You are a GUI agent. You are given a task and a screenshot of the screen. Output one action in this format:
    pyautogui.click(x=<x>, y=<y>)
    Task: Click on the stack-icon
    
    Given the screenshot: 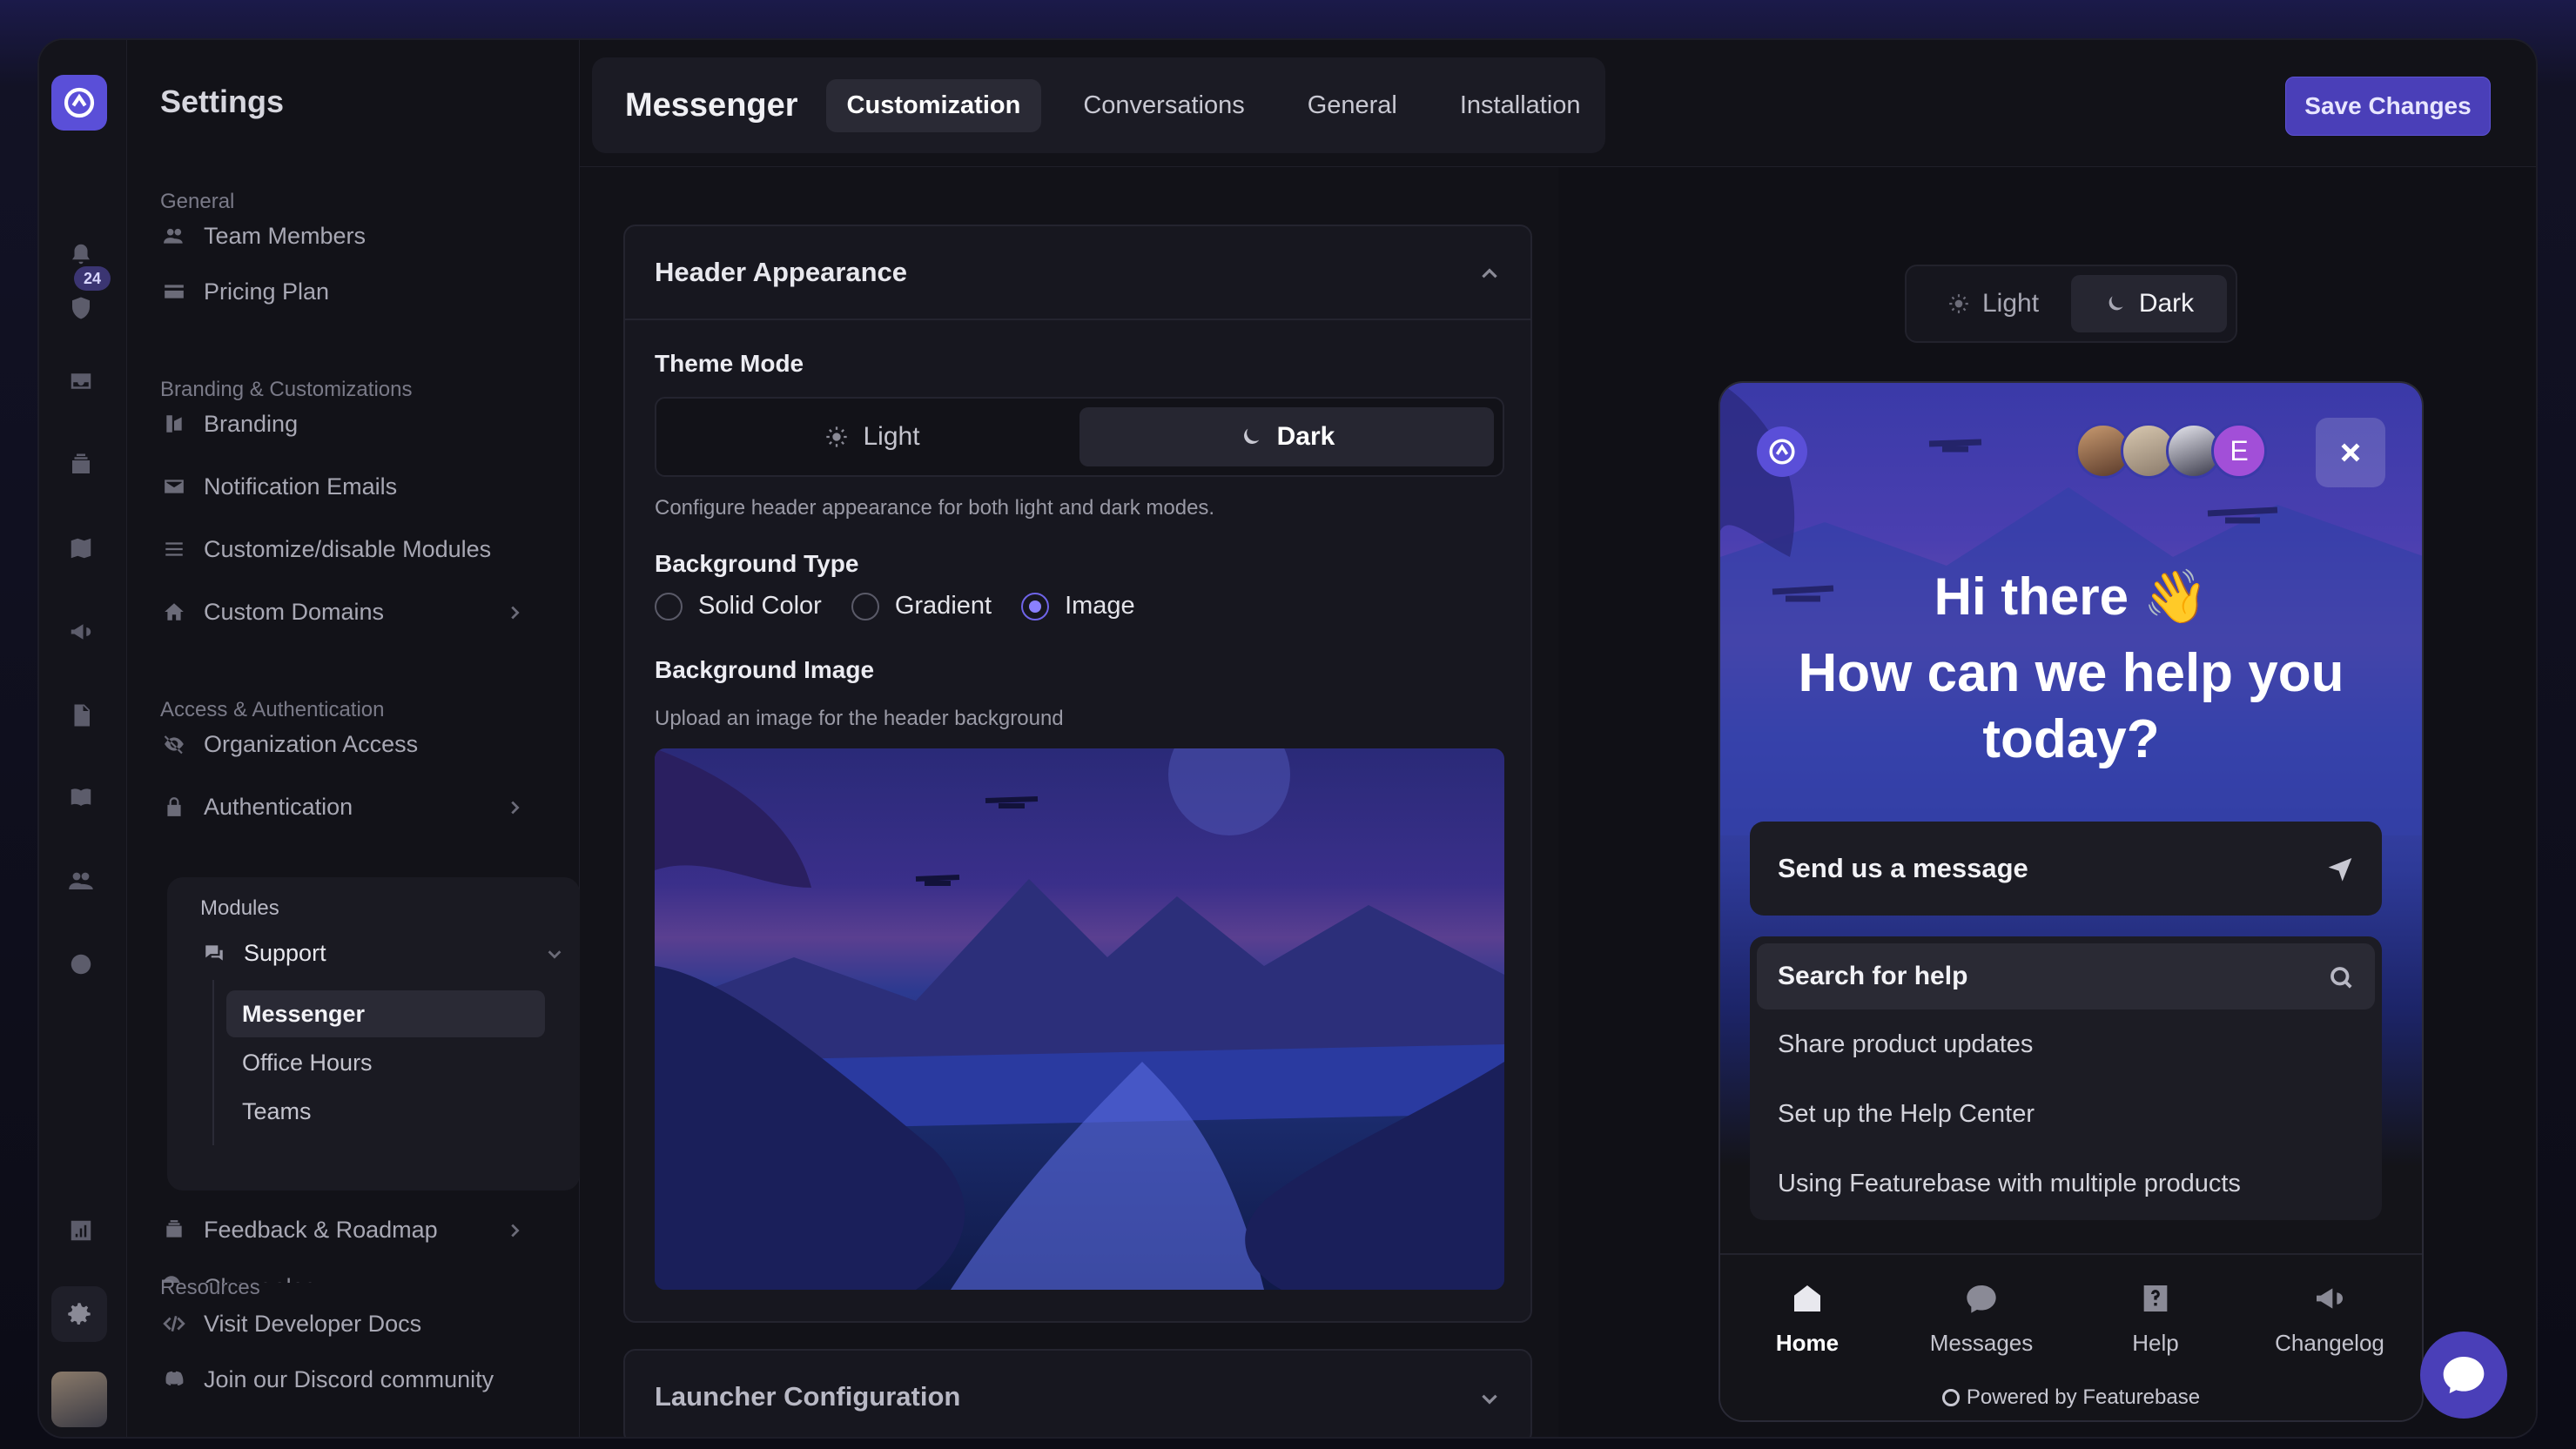 What is the action you would take?
    pyautogui.click(x=81, y=464)
    